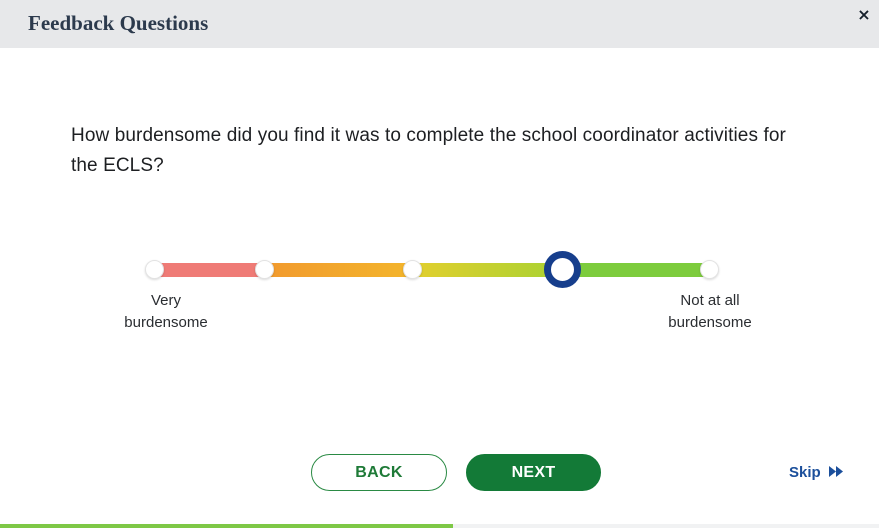  Describe the element at coordinates (165, 300) in the screenshot. I see `scale-label-line: Very` at that location.